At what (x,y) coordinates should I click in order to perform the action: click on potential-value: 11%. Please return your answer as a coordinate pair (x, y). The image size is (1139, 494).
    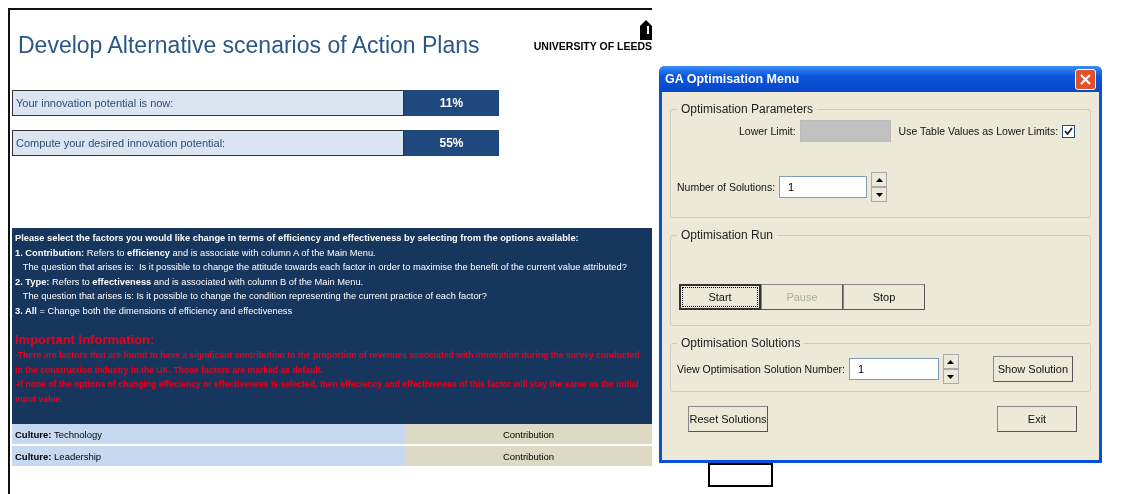
    Looking at the image, I should click on (451, 103).